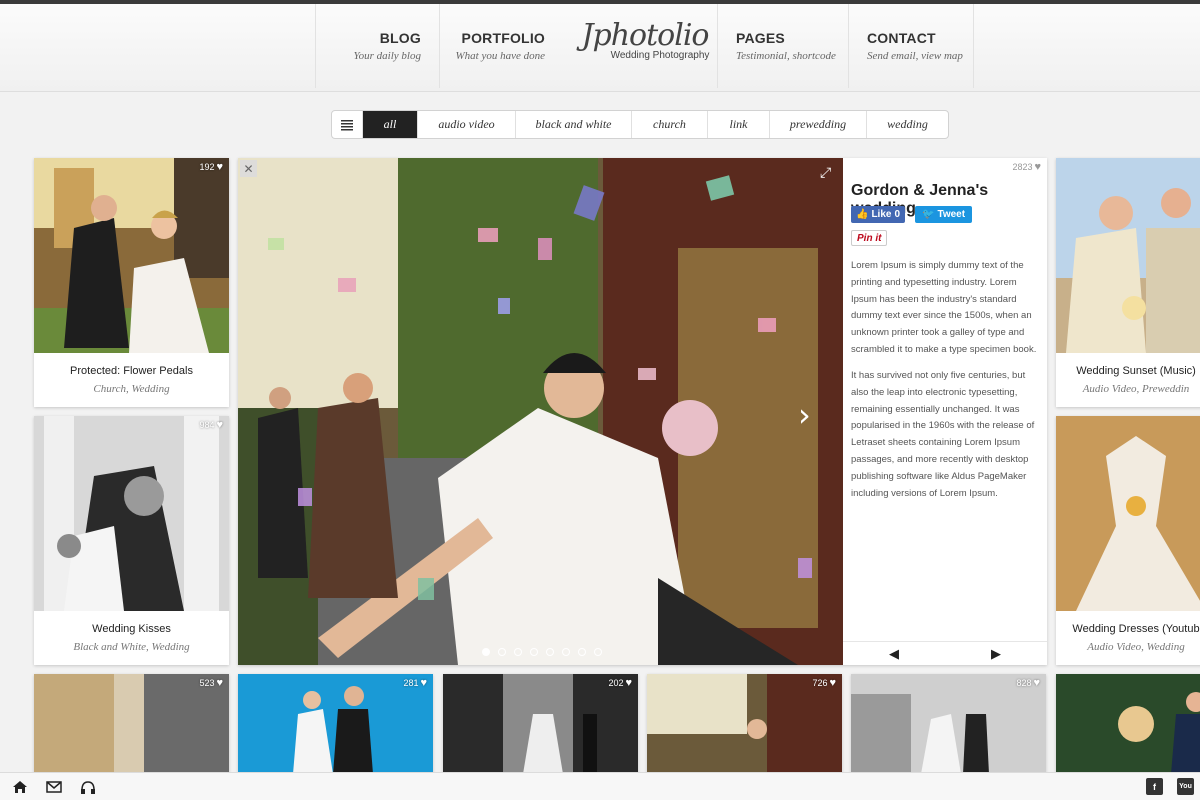 The image size is (1200, 800). Describe the element at coordinates (503, 38) in the screenshot. I see `nav-portfolio-title: PORTFOLIO` at that location.